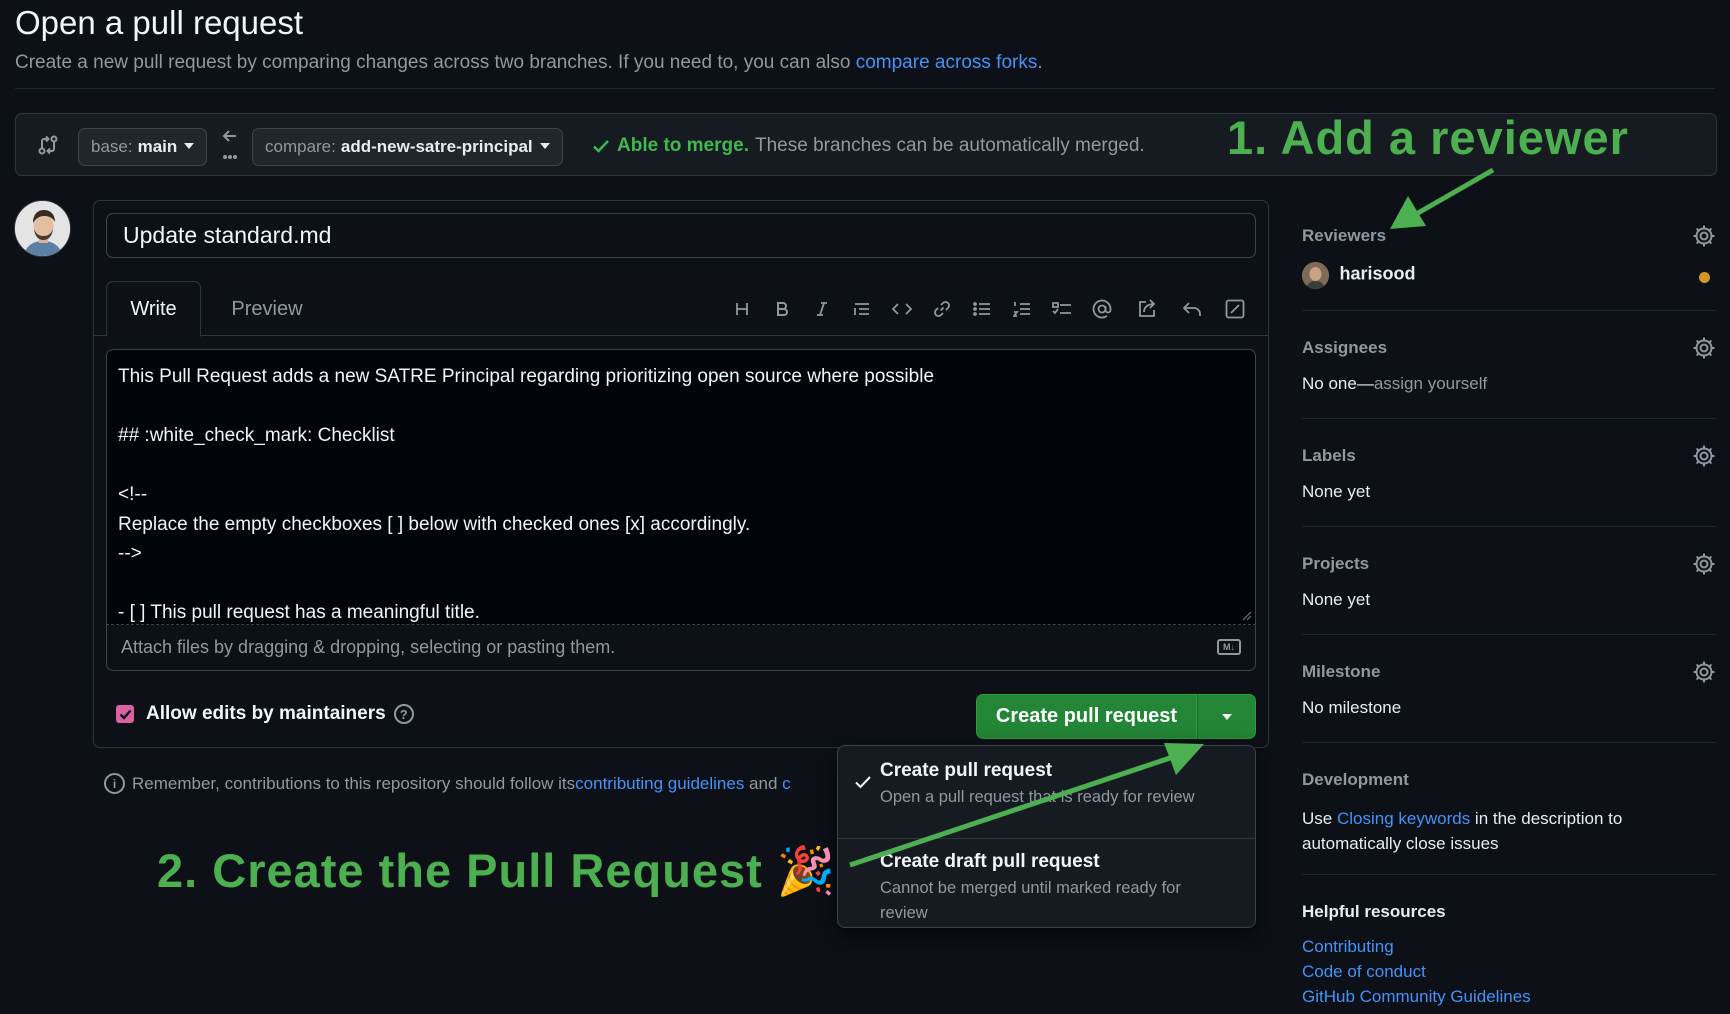 The height and width of the screenshot is (1014, 1730). What do you see at coordinates (1509, 583) in the screenshot?
I see `sidebar-projects: Projects None yet` at bounding box center [1509, 583].